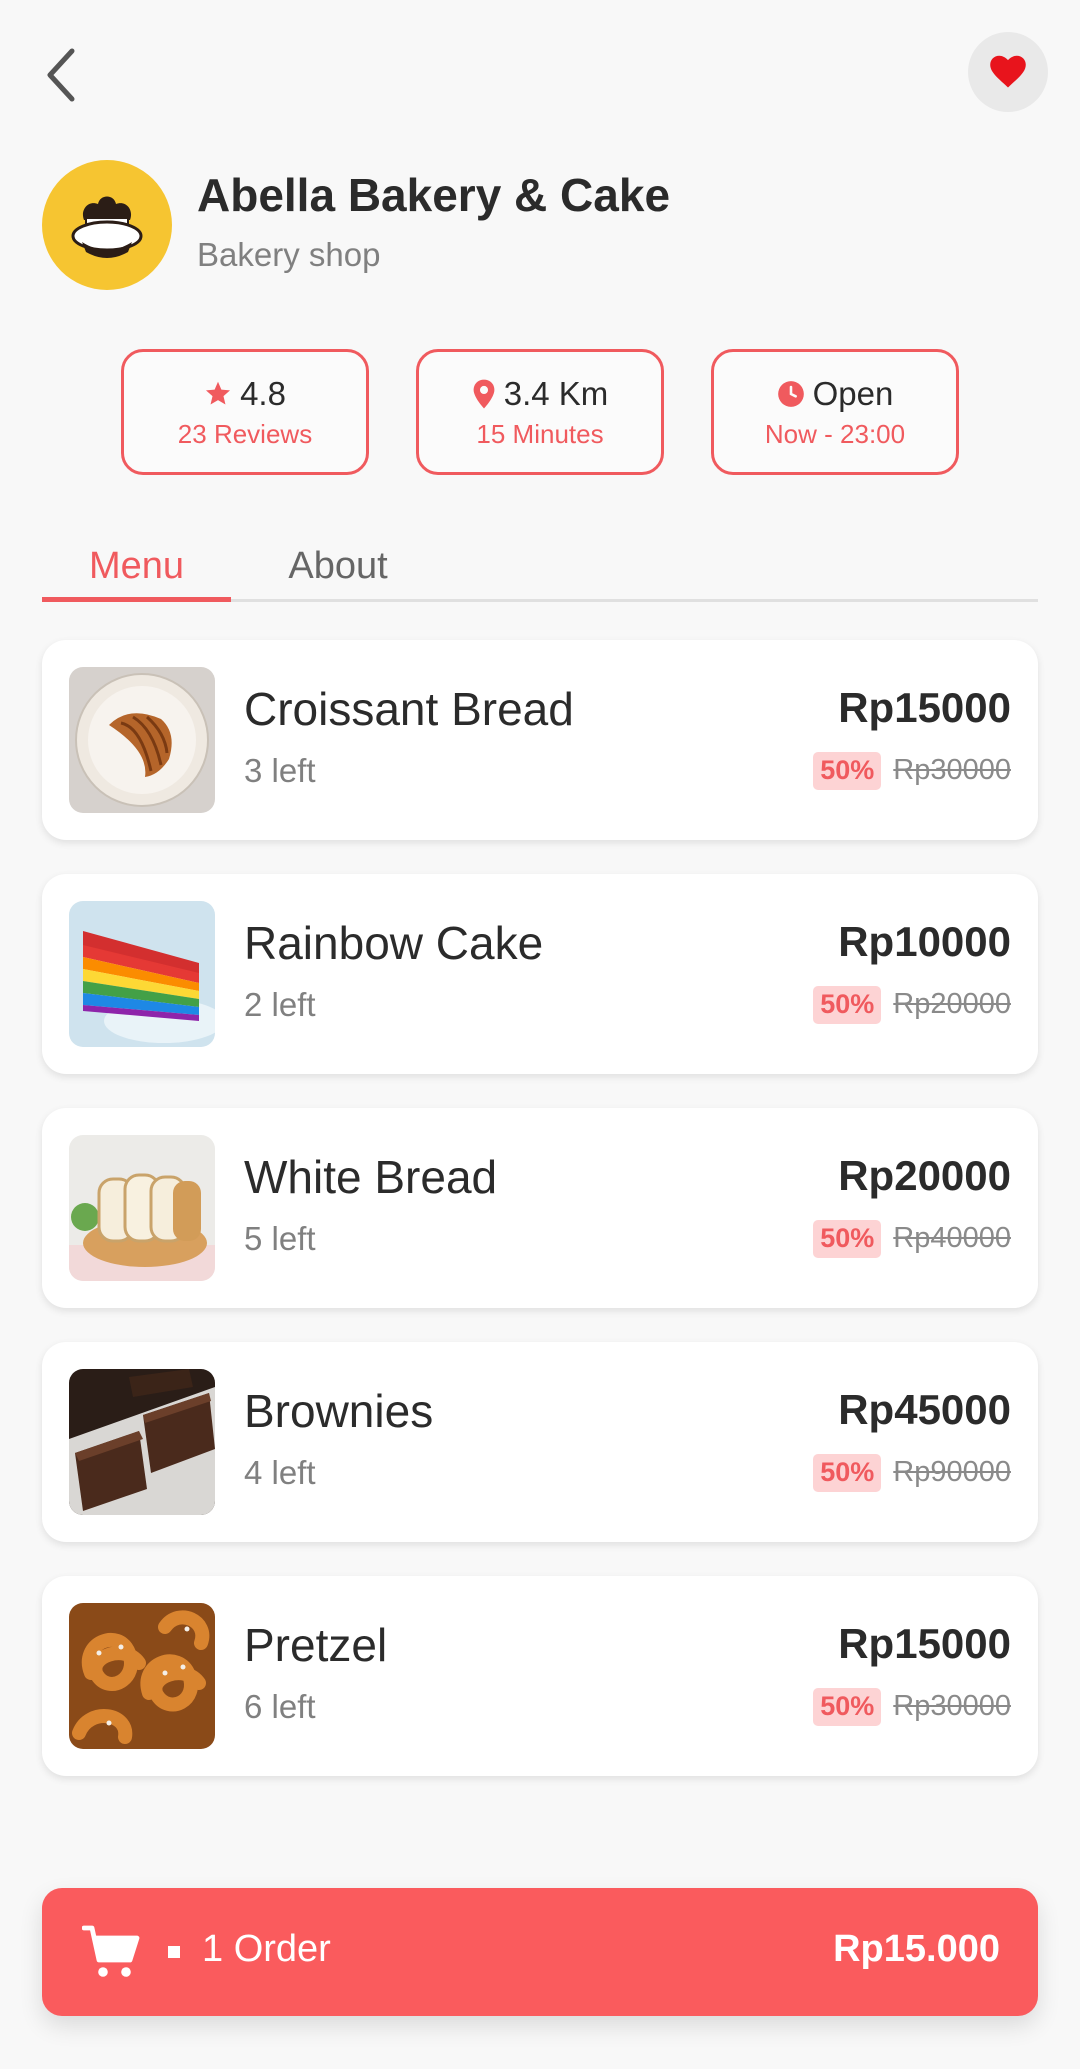 Image resolution: width=1080 pixels, height=2069 pixels. I want to click on order-summary-button: 1 Order Rp15.000, so click(540, 1952).